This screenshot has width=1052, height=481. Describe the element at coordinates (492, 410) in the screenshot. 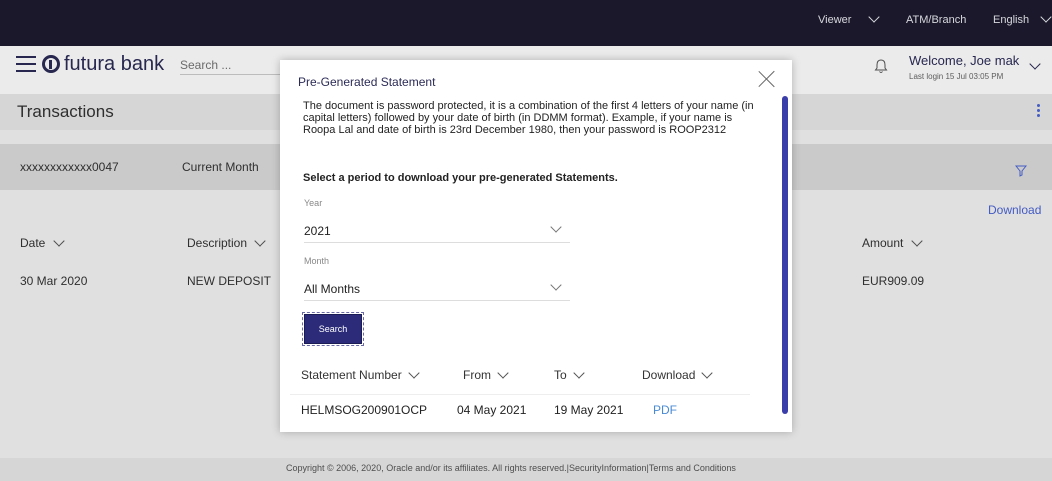

I see `from-date-cell: 04 May 2021` at that location.